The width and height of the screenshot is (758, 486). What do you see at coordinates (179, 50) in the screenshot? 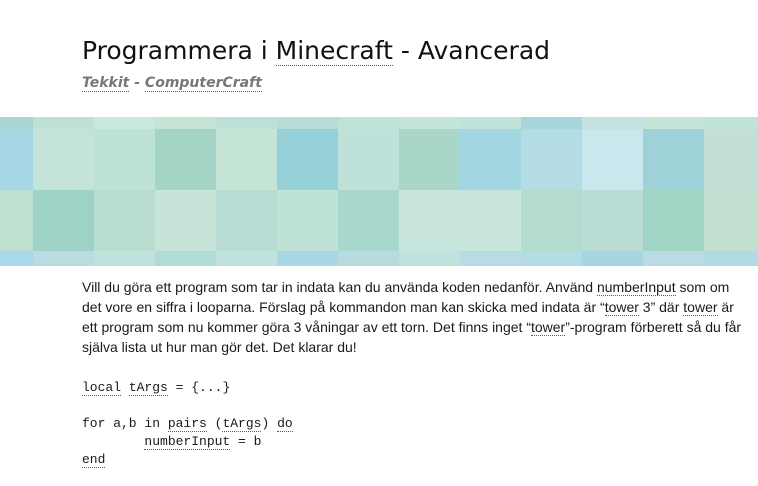
I see `title-text-1: Programmera i` at bounding box center [179, 50].